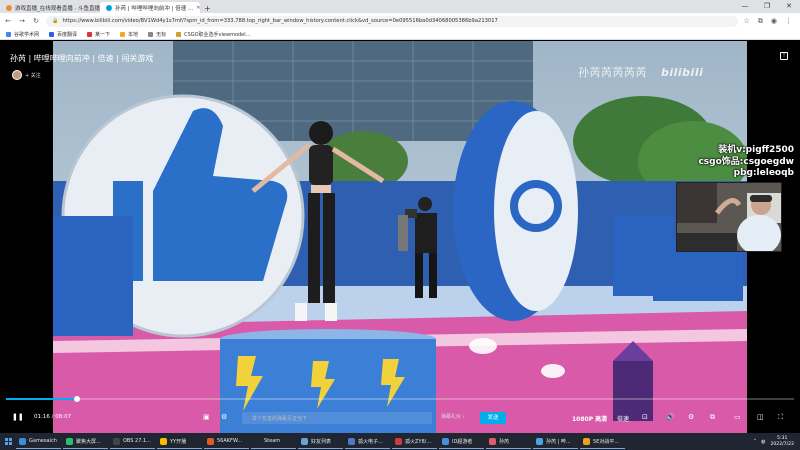 The image size is (800, 450). I want to click on bookmark-item: 本地, so click(129, 34).